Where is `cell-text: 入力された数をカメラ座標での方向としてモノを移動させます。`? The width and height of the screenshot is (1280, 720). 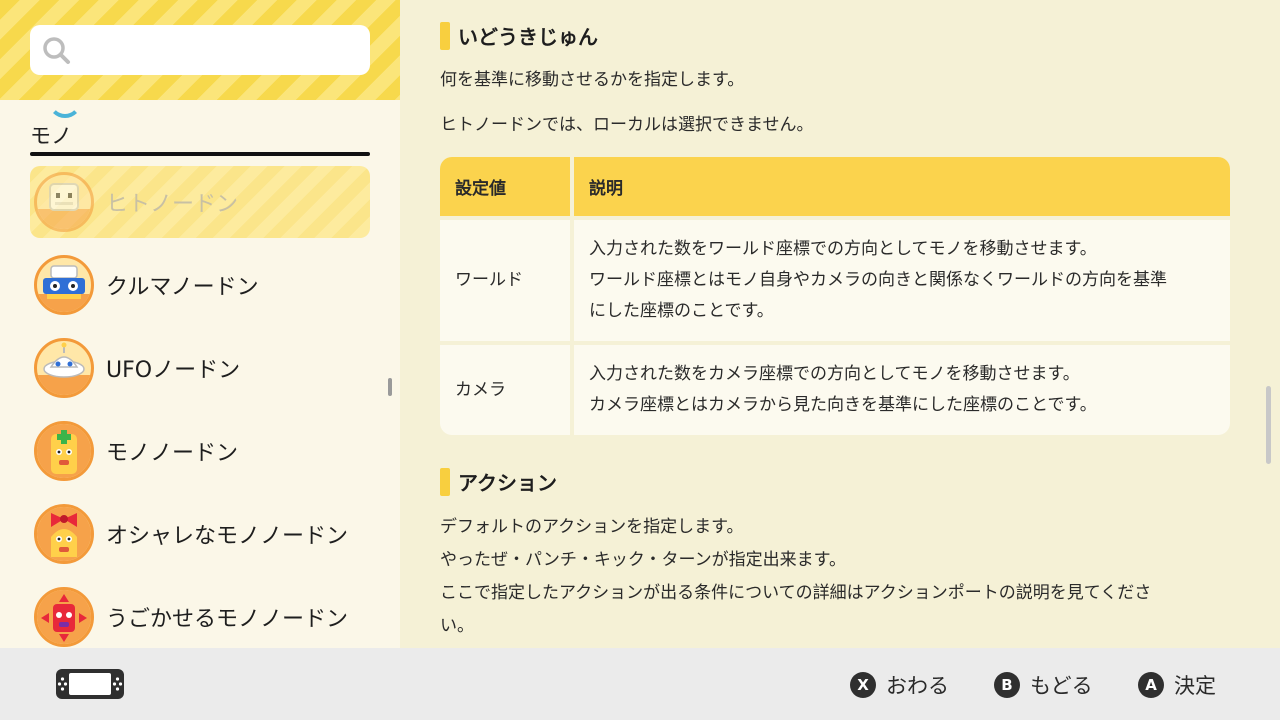
cell-text: 入力された数をカメラ座標での方向としてモノを移動させます。 is located at coordinates (834, 374).